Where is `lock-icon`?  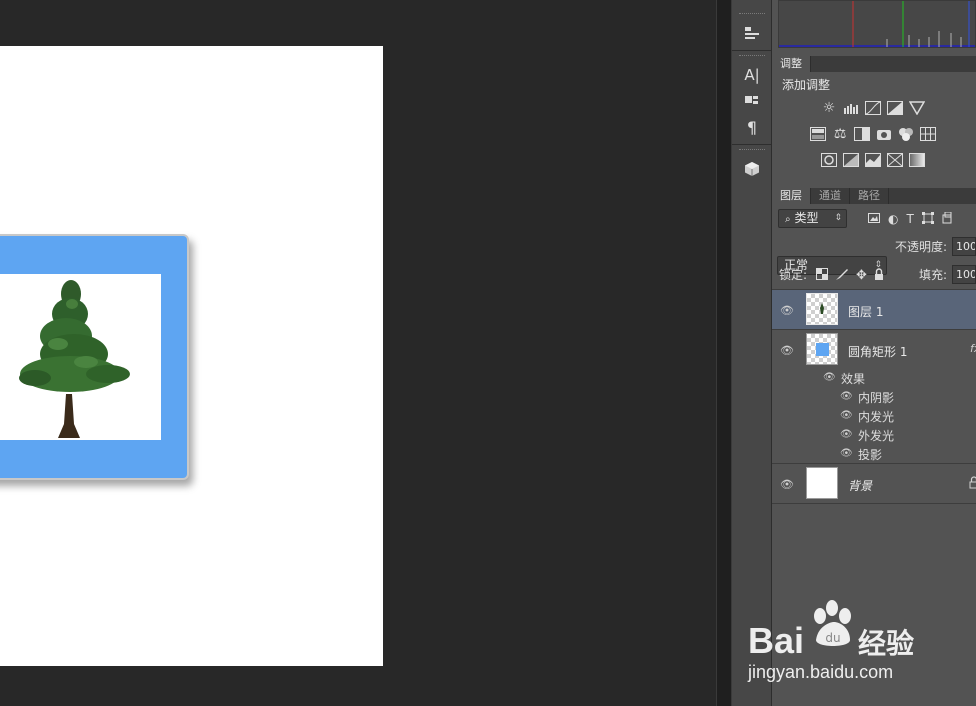 lock-icon is located at coordinates (972, 484).